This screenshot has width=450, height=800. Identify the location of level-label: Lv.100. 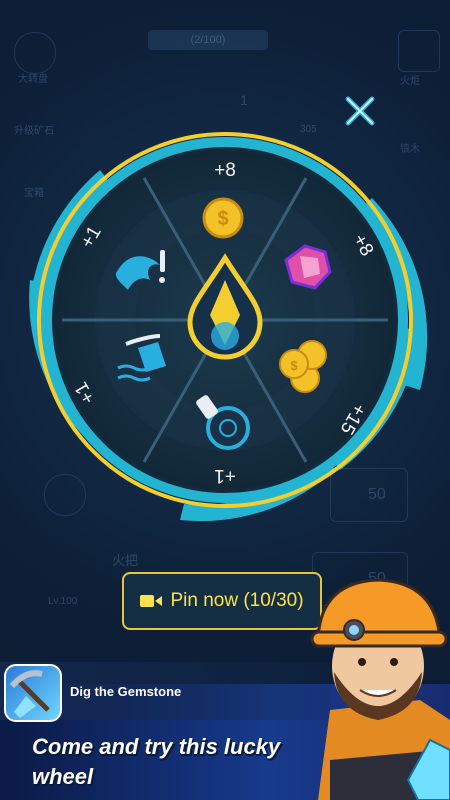
(63, 601).